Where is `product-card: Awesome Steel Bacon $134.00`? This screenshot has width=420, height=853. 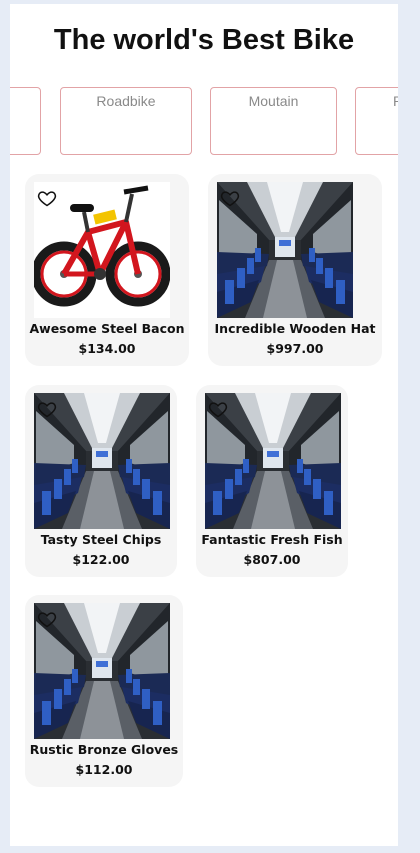 product-card: Awesome Steel Bacon $134.00 is located at coordinates (107, 270).